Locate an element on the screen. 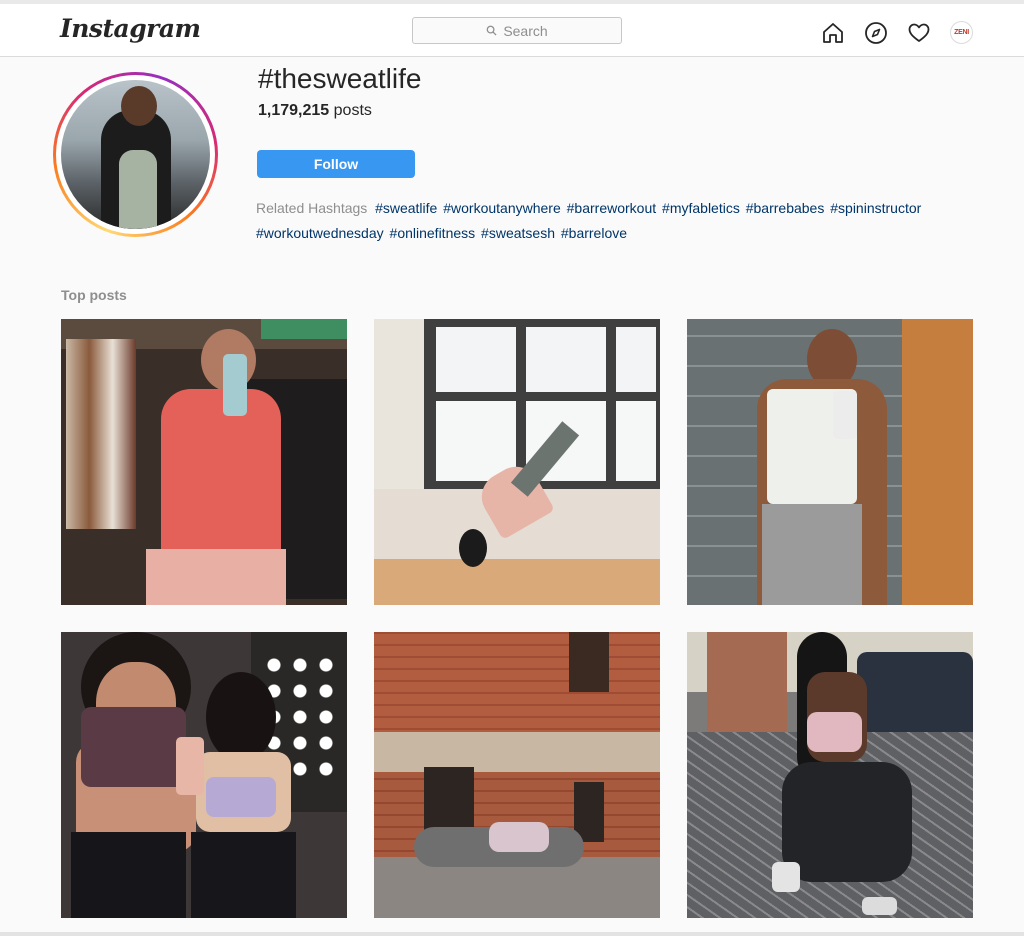 This screenshot has height=936, width=1024. search-input: Search is located at coordinates (517, 30).